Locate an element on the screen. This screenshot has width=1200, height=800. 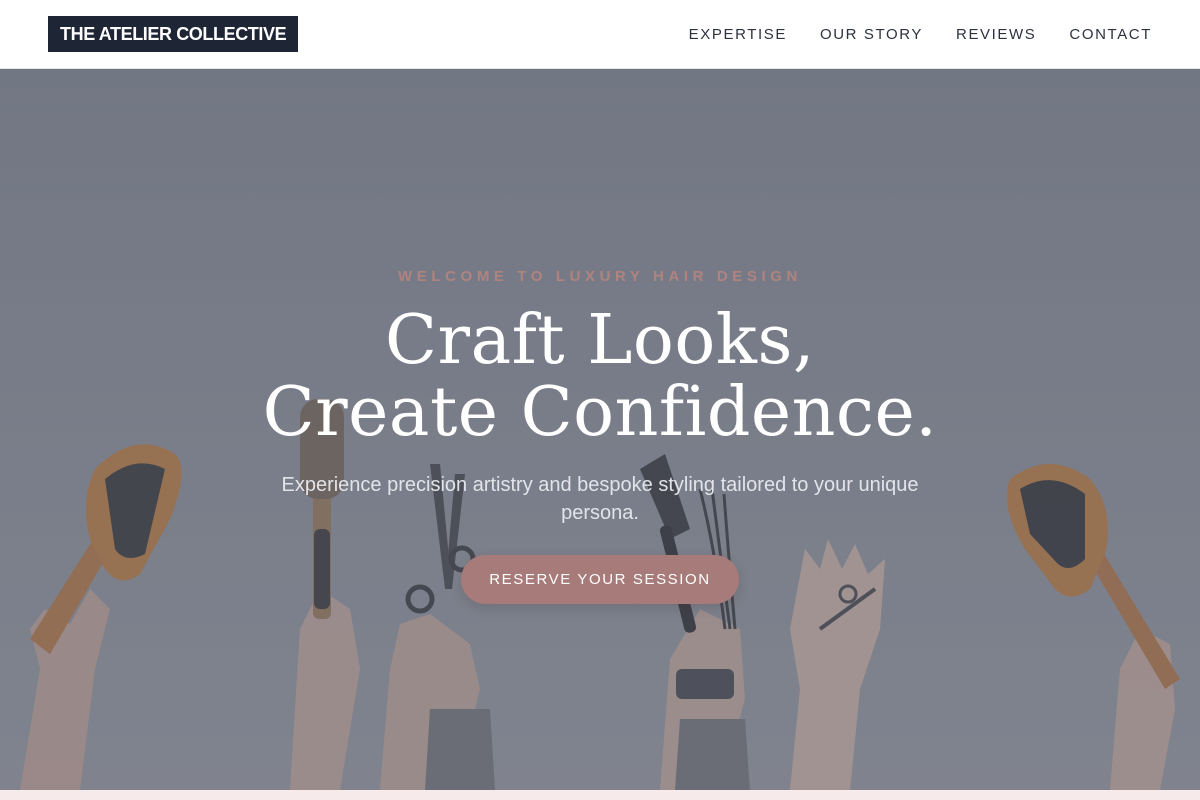
next-section-edge is located at coordinates (600, 795).